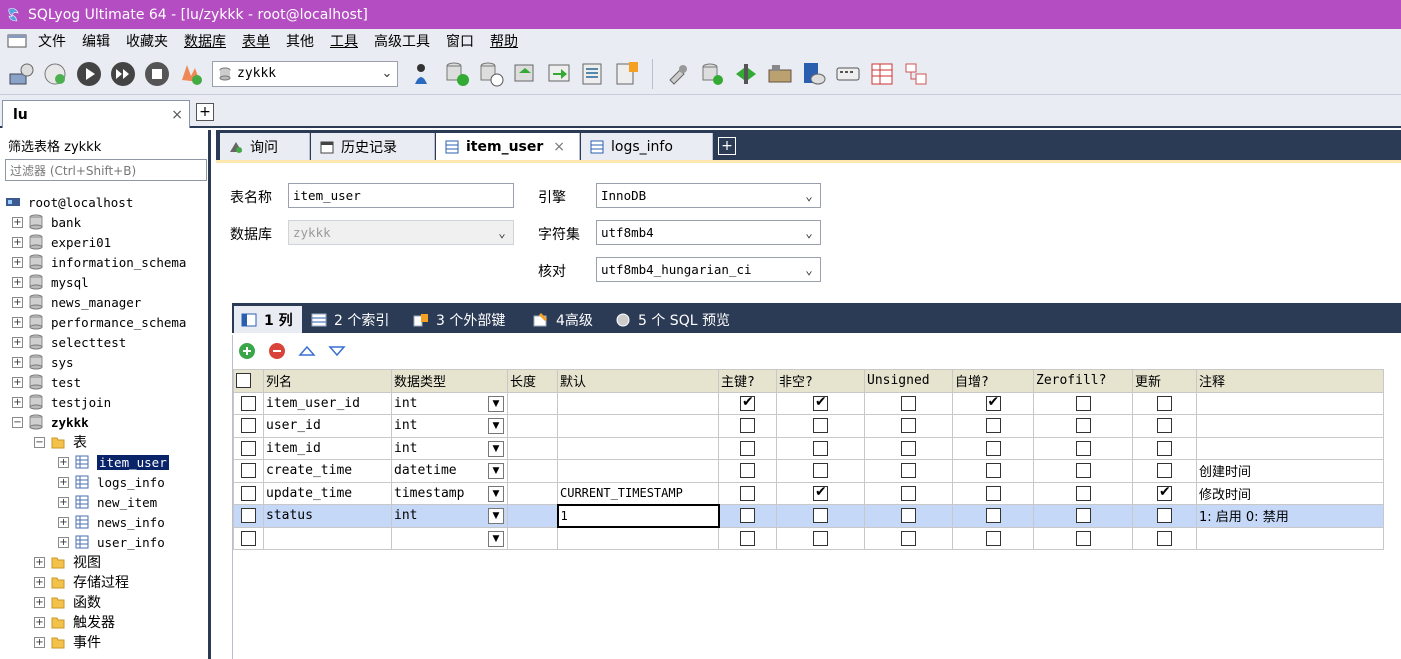  Describe the element at coordinates (104, 202) in the screenshot. I see `tree-node: root@localhost` at that location.